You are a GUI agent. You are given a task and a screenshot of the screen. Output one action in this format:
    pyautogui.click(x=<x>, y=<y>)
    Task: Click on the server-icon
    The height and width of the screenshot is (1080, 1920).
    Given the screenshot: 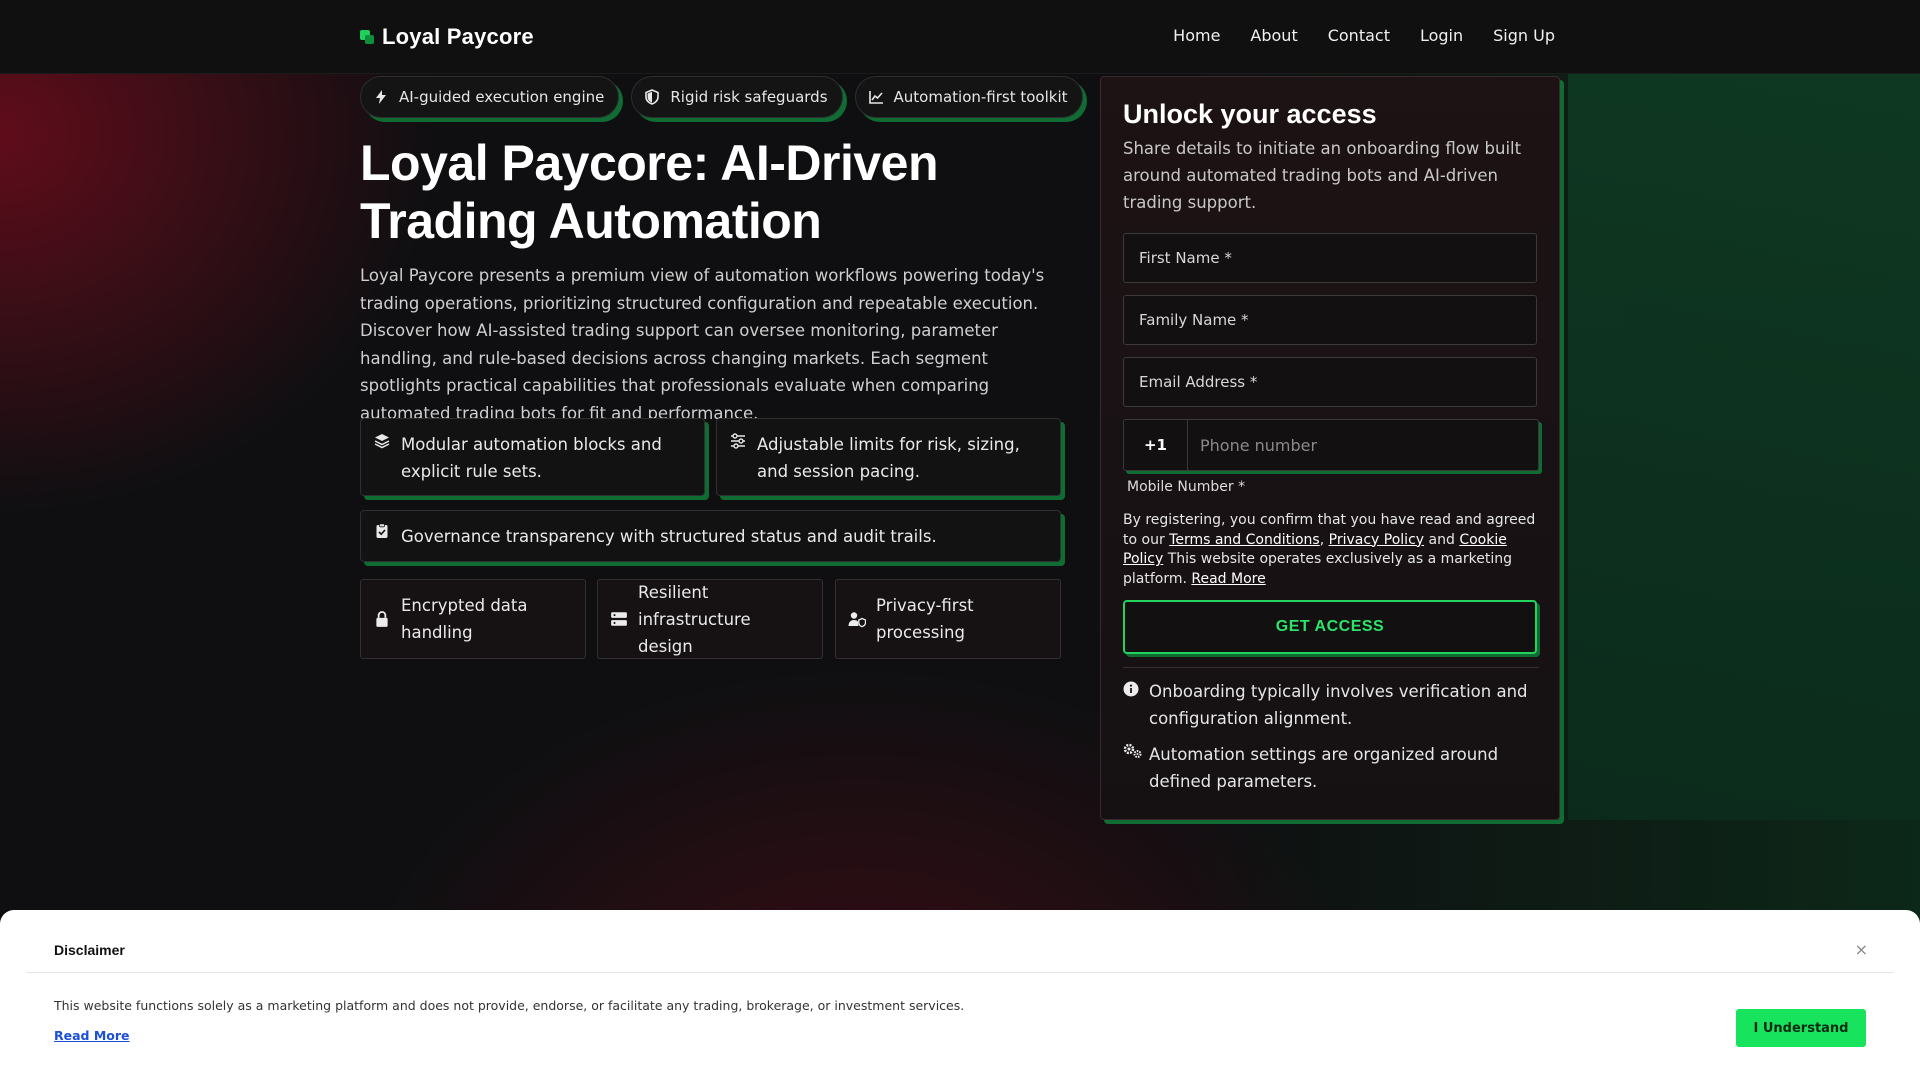 What is the action you would take?
    pyautogui.click(x=619, y=619)
    